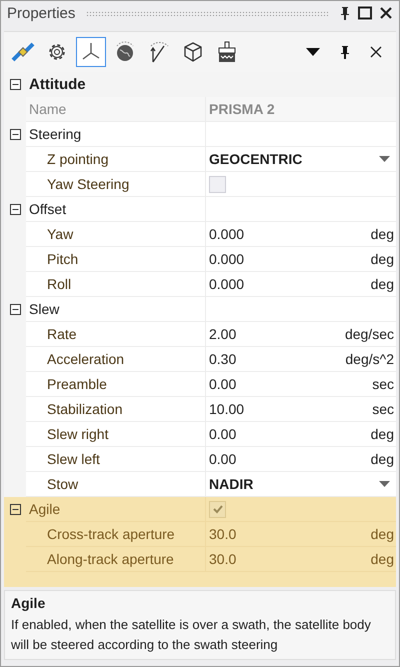 Image resolution: width=400 pixels, height=667 pixels. What do you see at coordinates (116, 359) in the screenshot?
I see `property-label: Acceleration` at bounding box center [116, 359].